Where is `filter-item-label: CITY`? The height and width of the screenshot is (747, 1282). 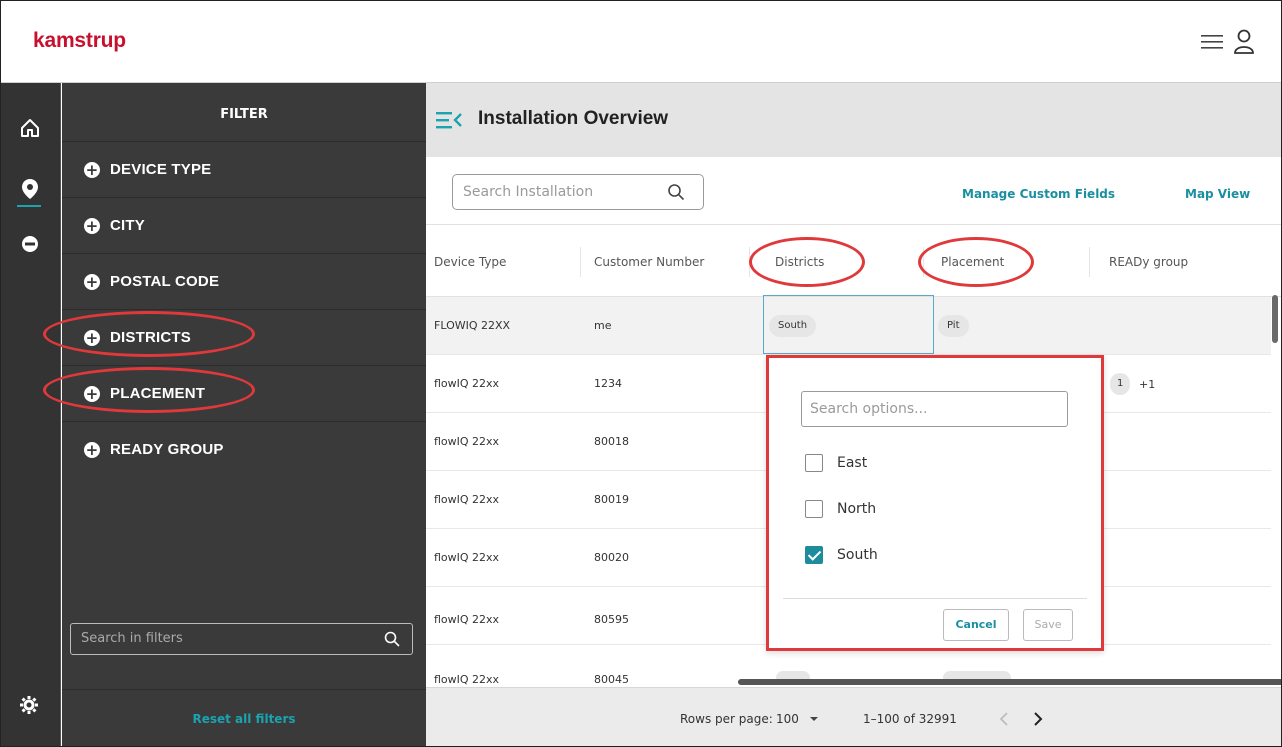 filter-item-label: CITY is located at coordinates (127, 225).